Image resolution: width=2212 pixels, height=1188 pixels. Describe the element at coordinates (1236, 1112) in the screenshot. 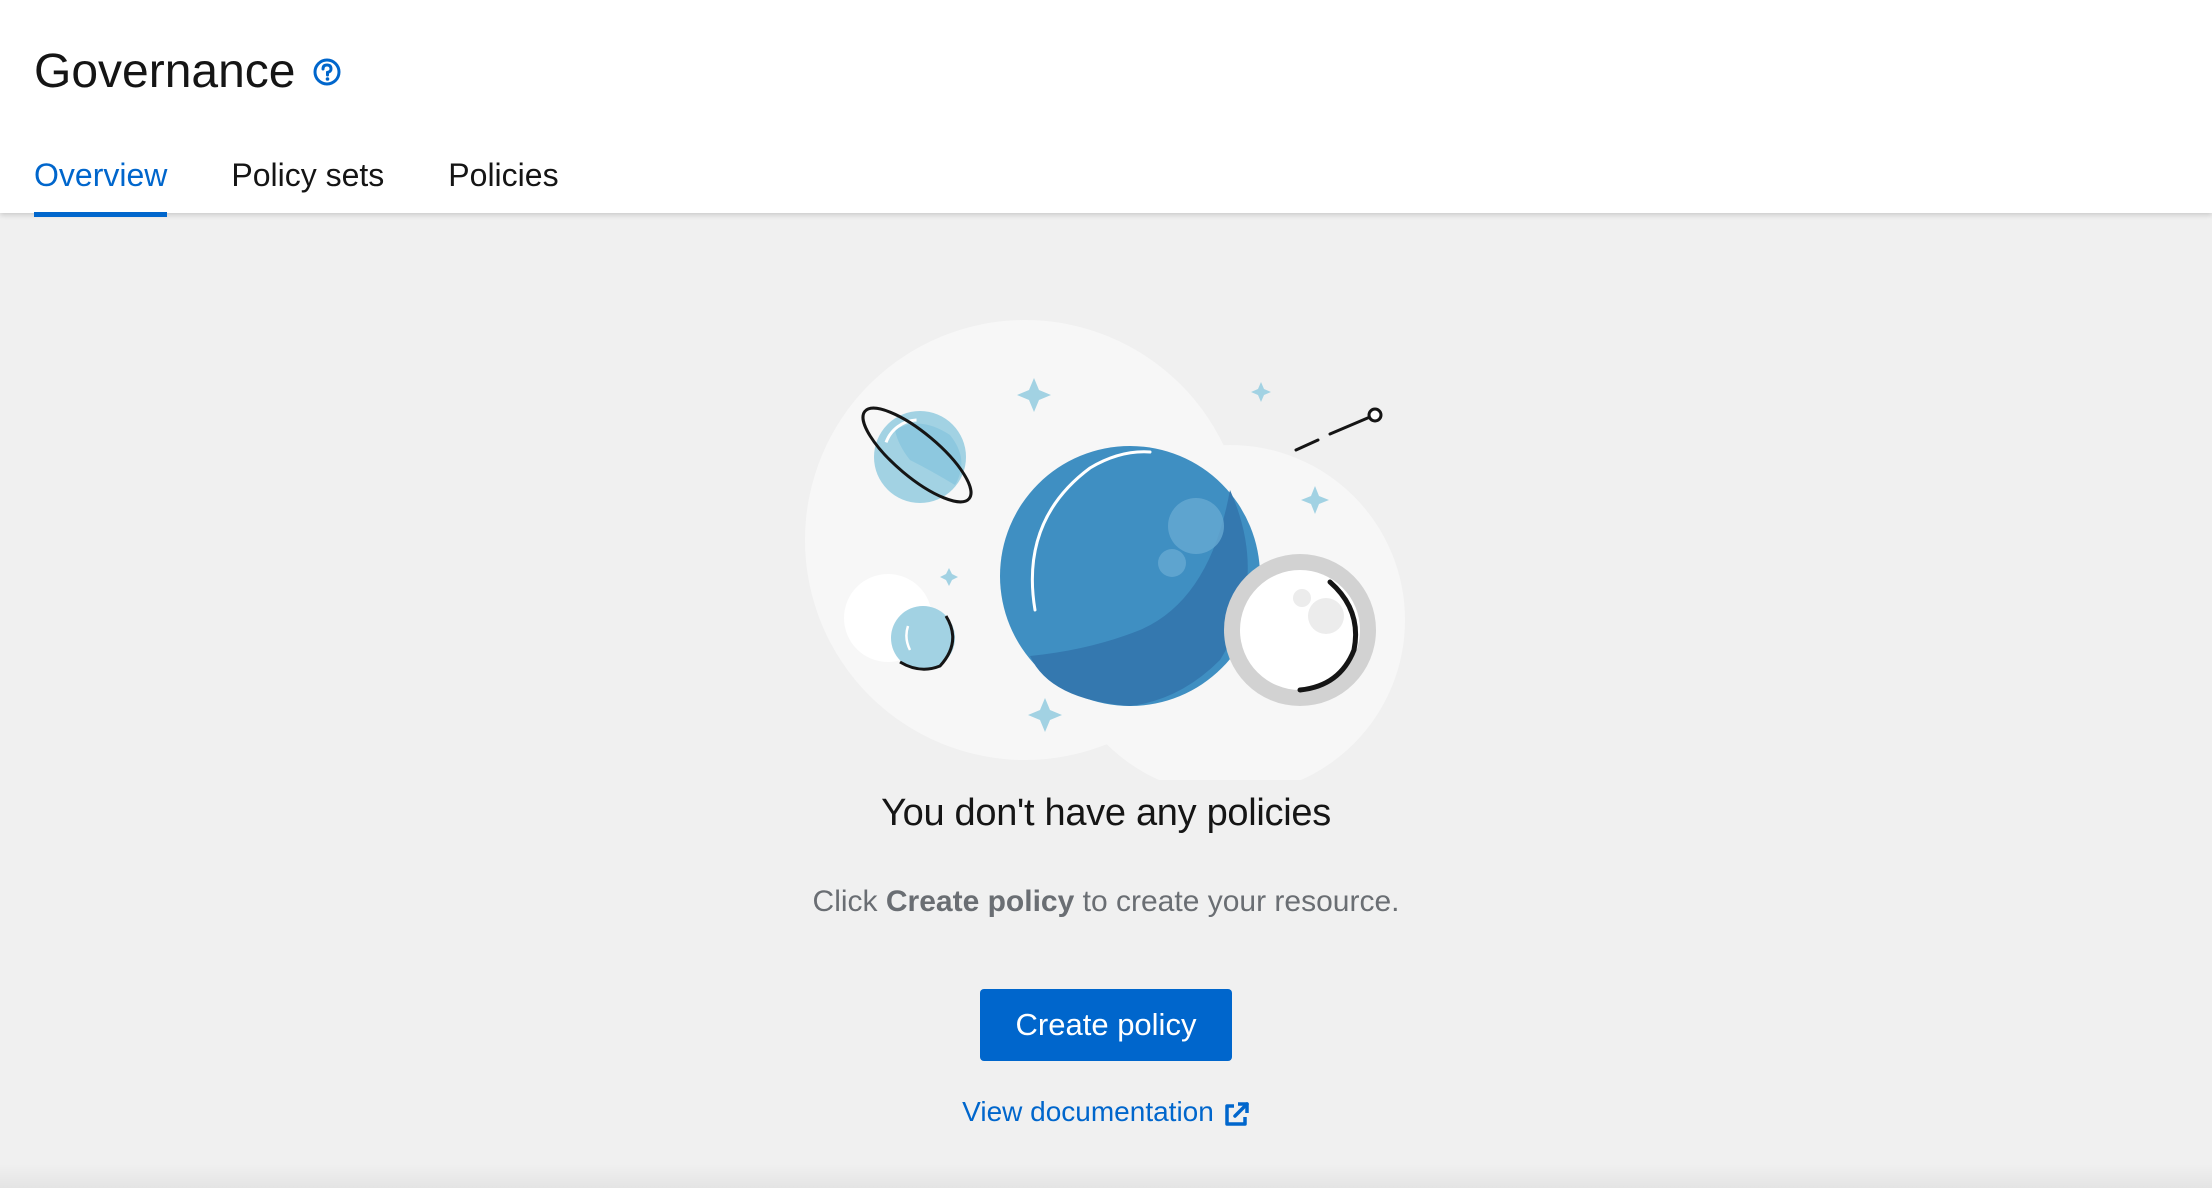

I see `external-link-icon` at that location.